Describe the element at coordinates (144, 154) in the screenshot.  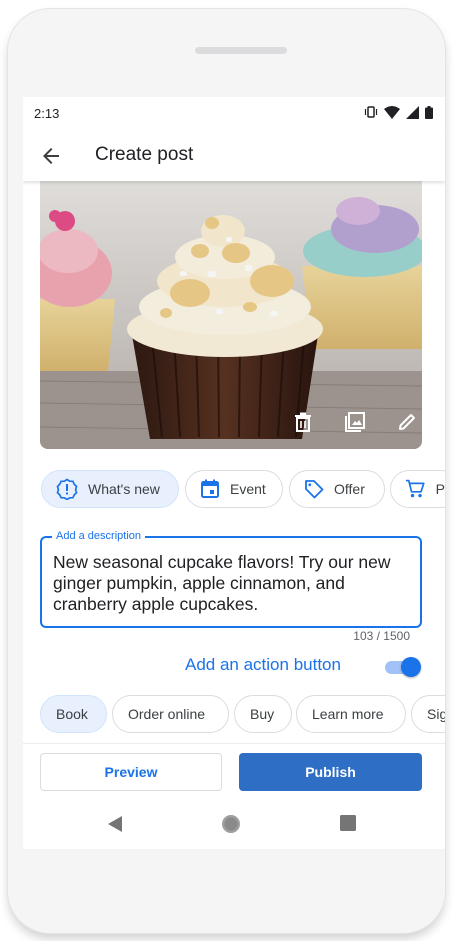
I see `page-title: Create post` at that location.